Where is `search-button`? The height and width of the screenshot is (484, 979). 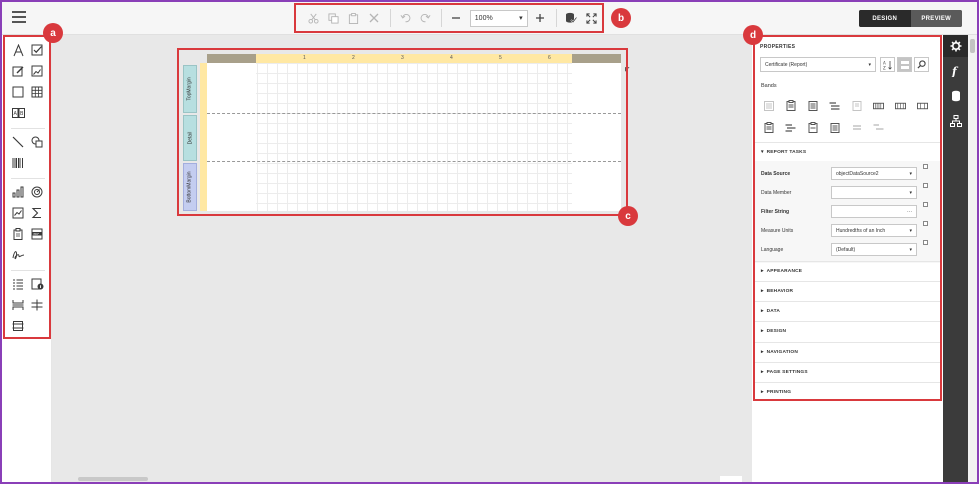
search-button is located at coordinates (921, 64).